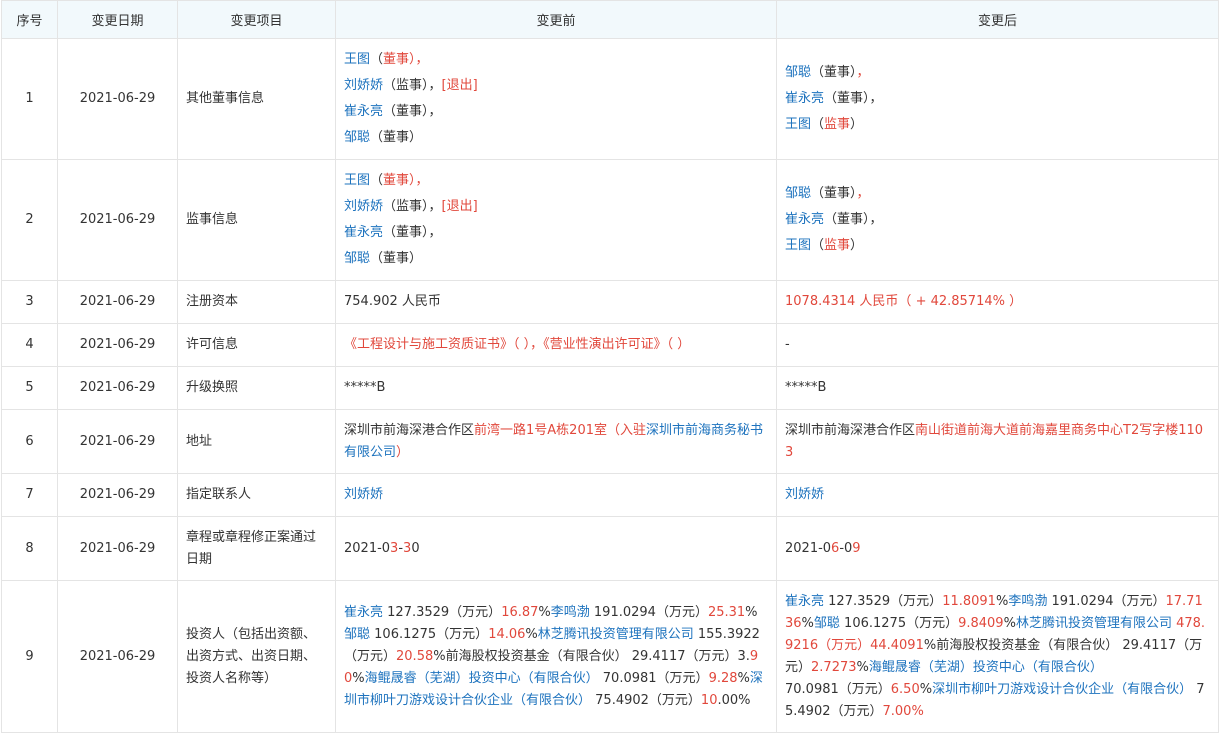 Image resolution: width=1219 pixels, height=733 pixels. I want to click on change-text: 前湾一路1号A栋201室（入驻, so click(560, 430).